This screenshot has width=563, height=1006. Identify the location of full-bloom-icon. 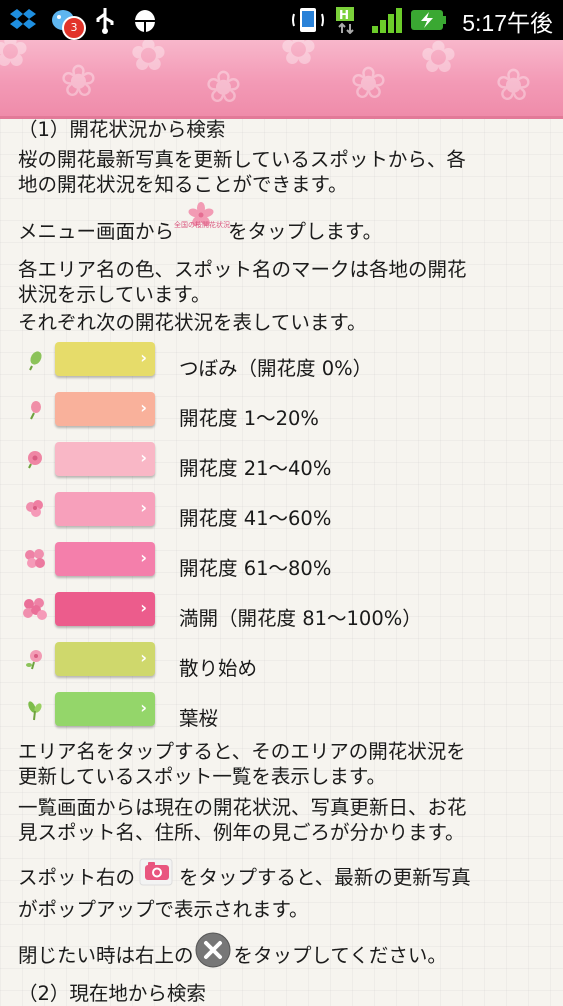
(35, 609).